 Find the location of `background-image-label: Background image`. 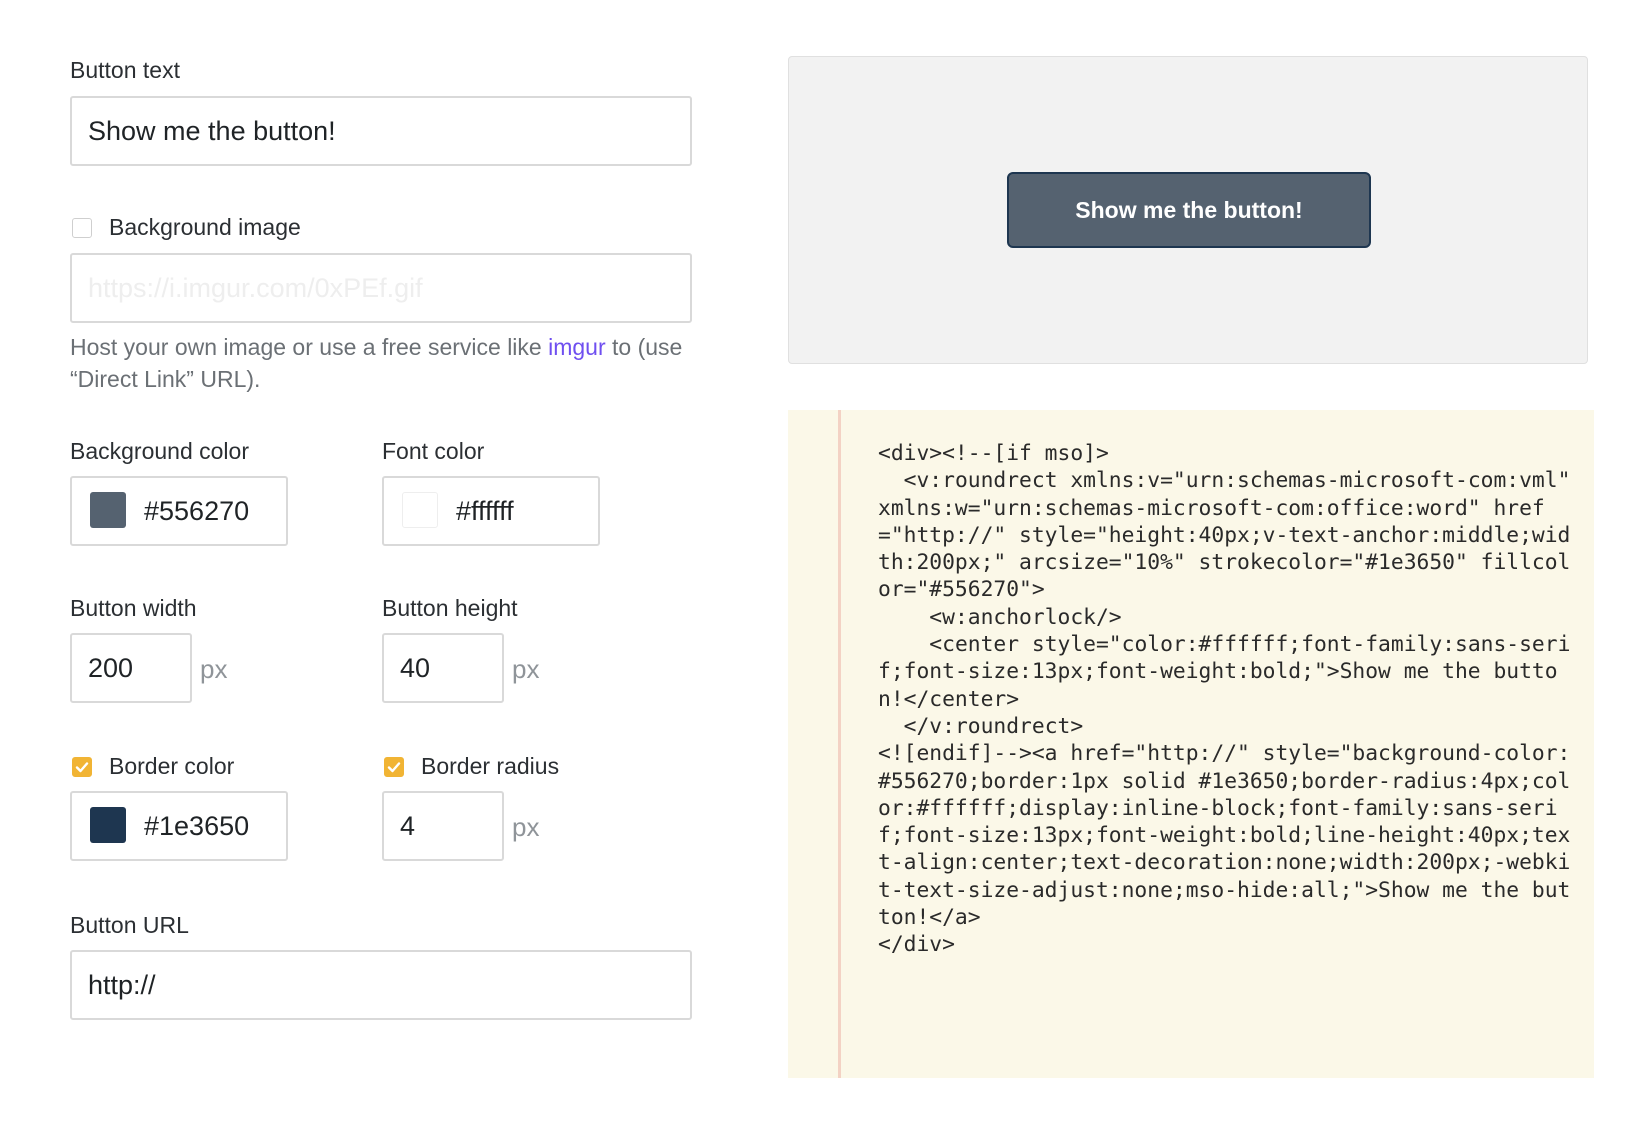

background-image-label: Background image is located at coordinates (205, 227).